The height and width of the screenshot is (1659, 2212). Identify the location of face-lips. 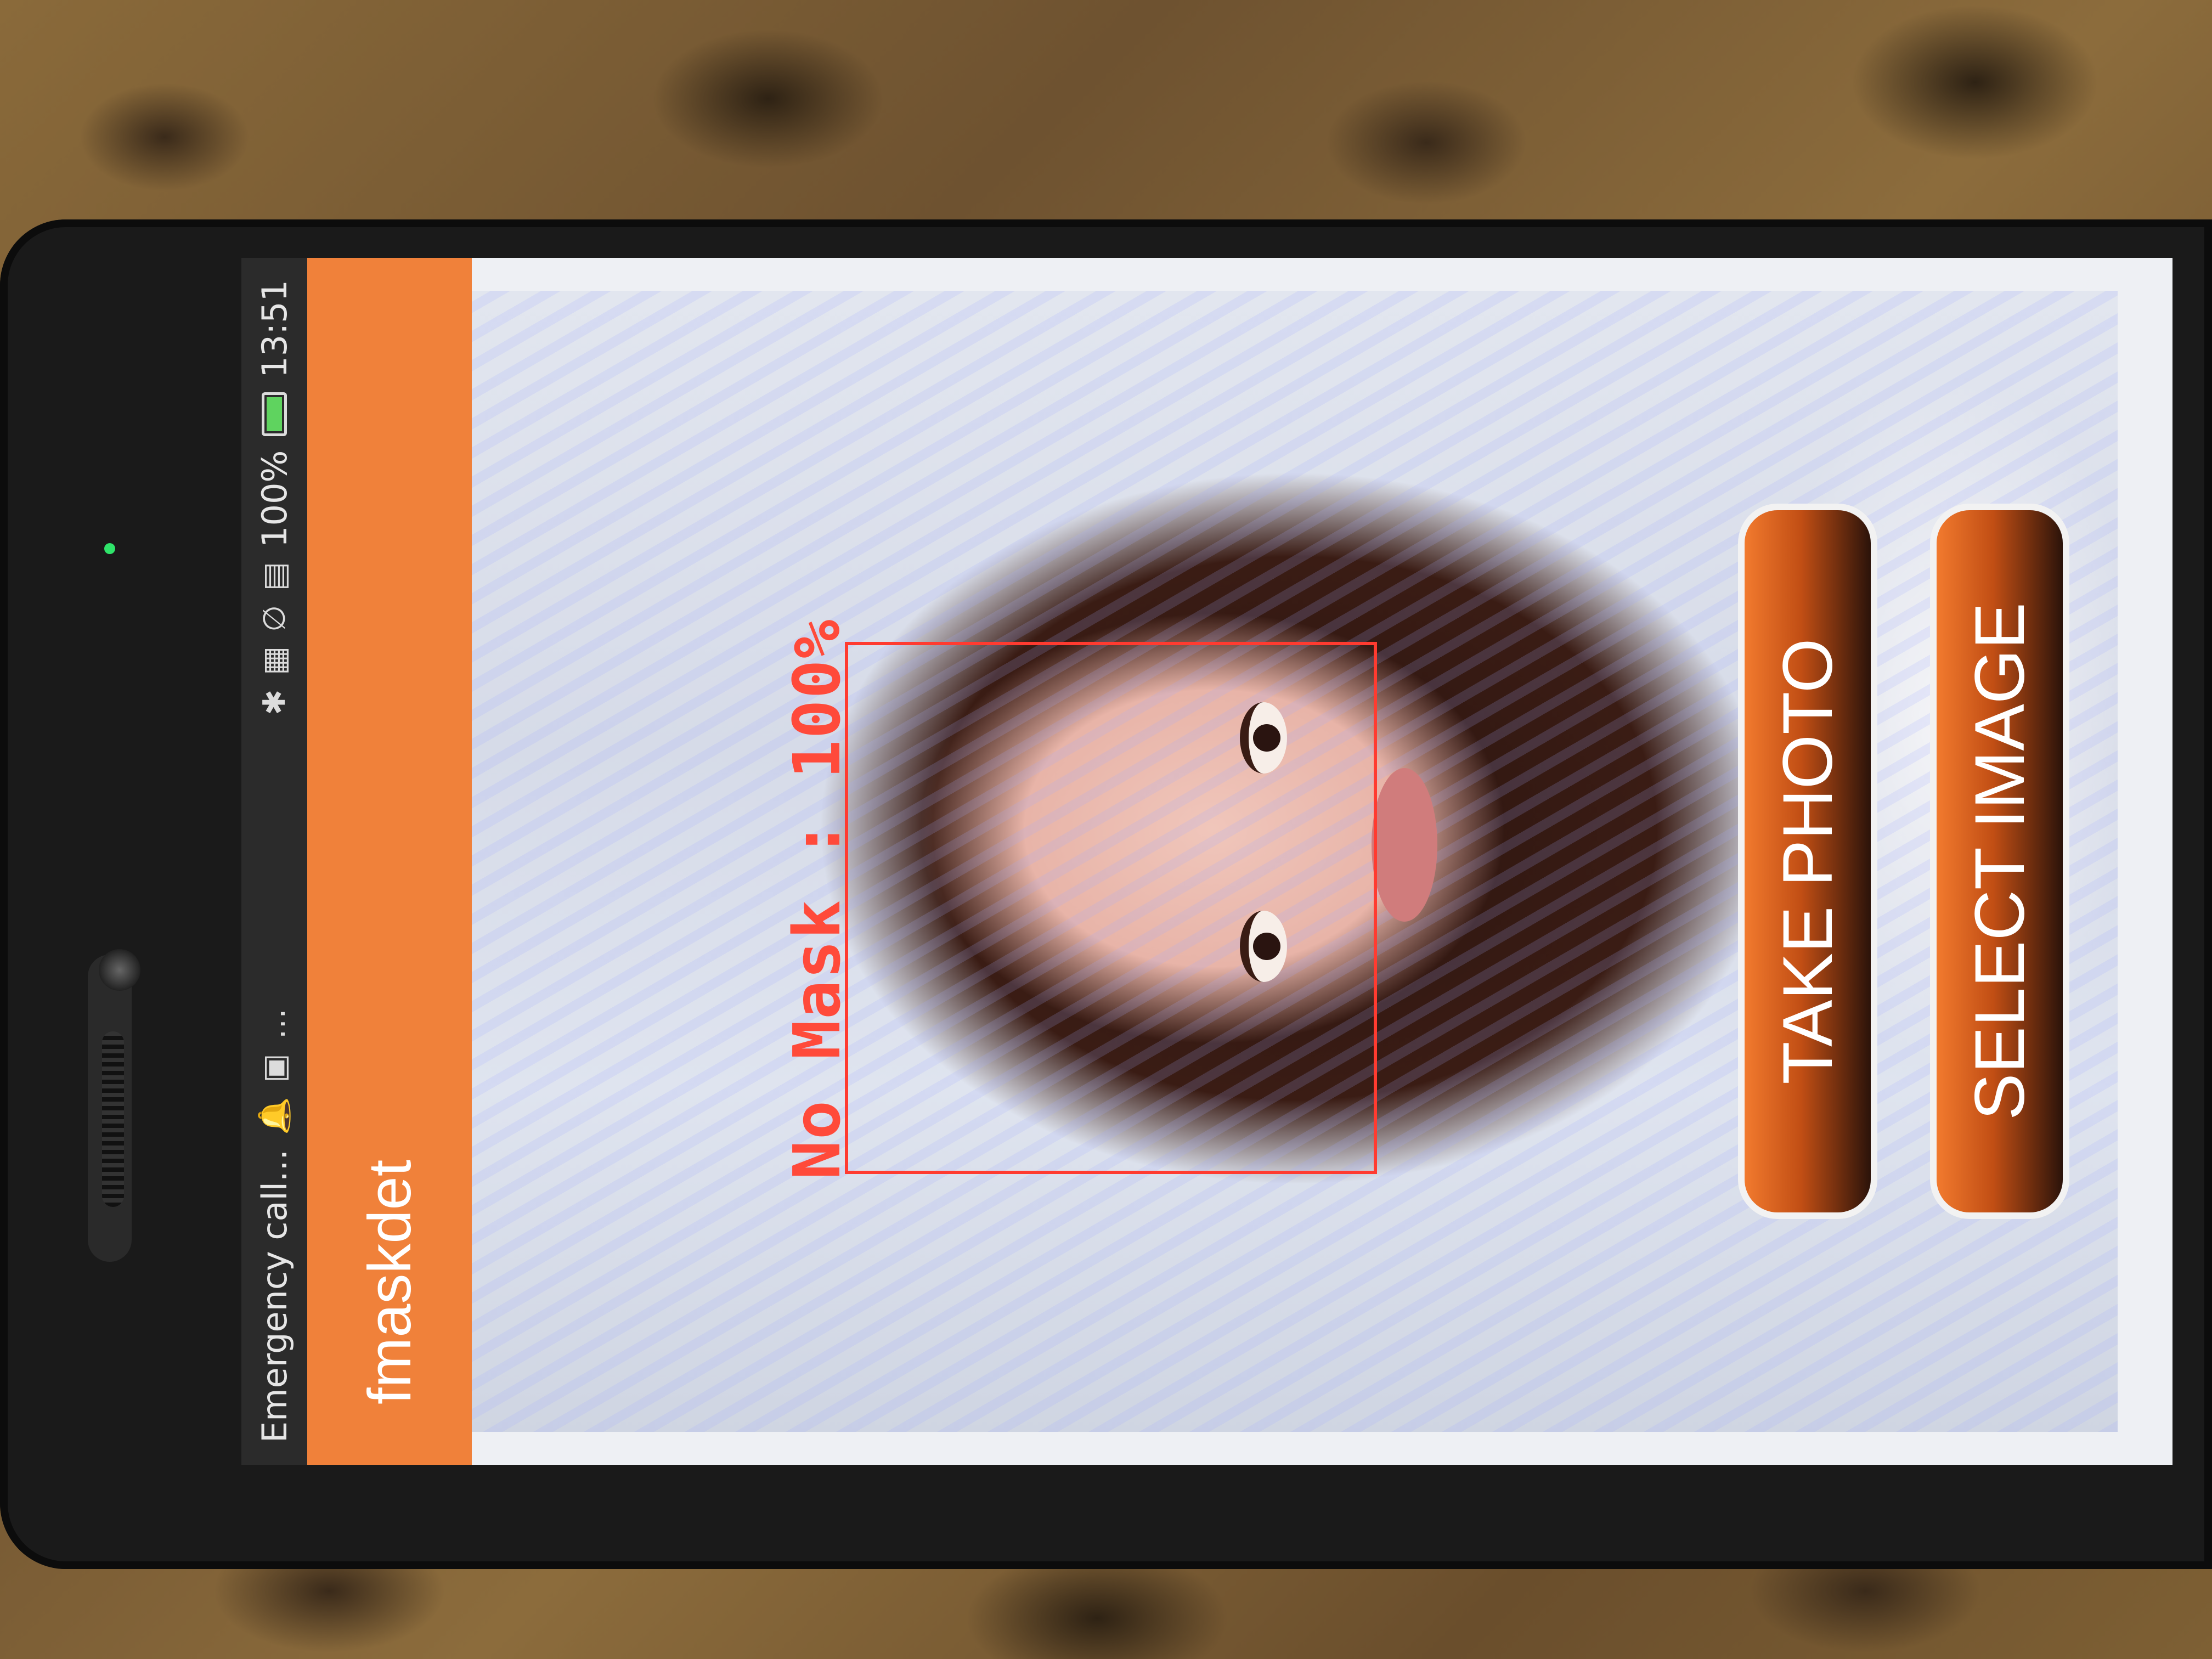
(1404, 845).